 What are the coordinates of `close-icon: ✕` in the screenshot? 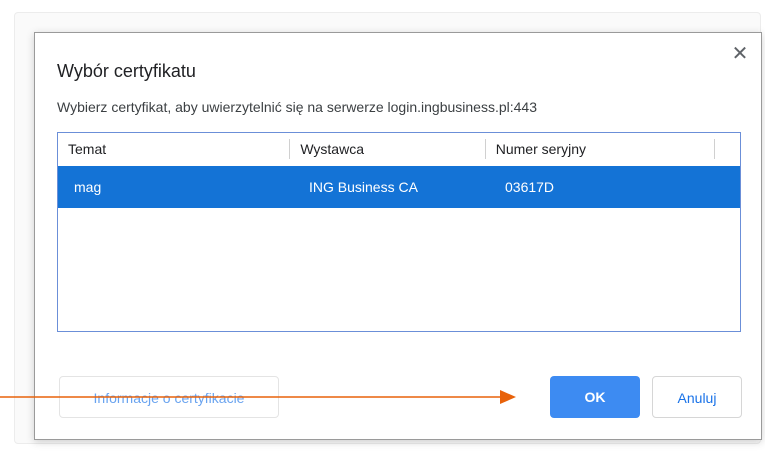 It's located at (740, 54).